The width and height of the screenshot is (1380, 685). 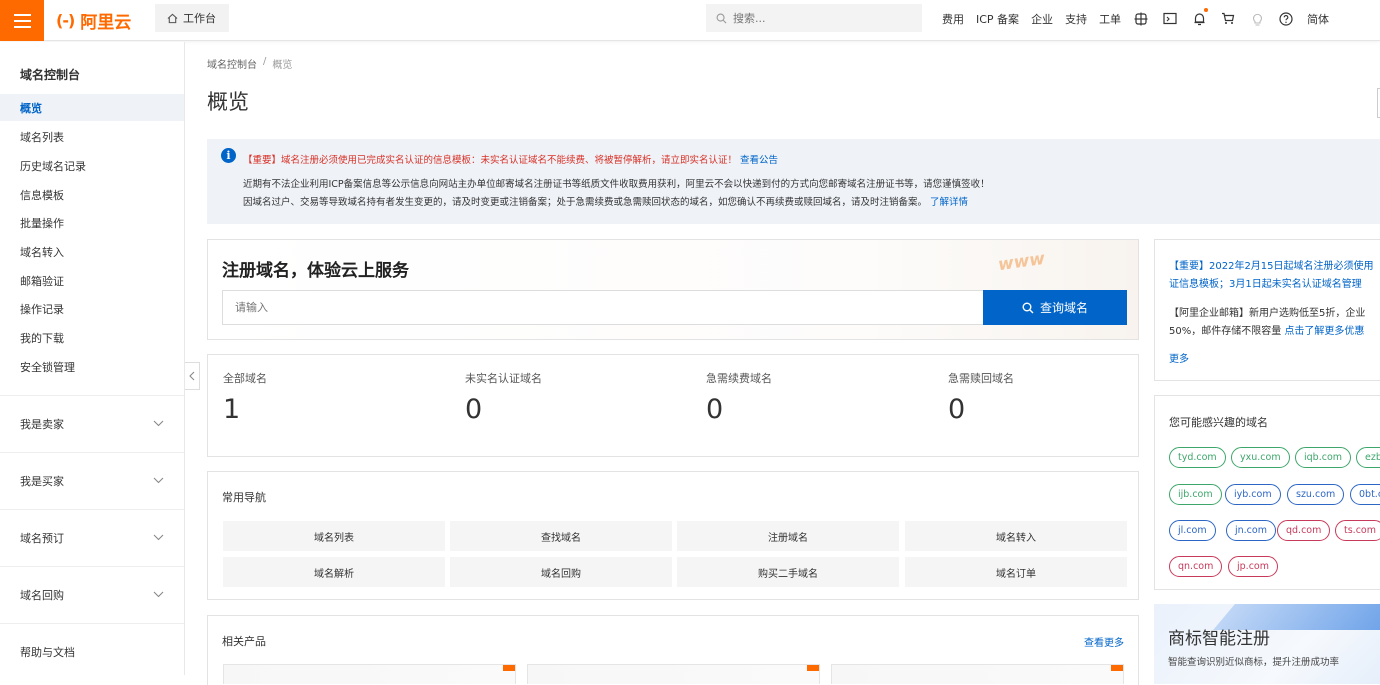 I want to click on sidebar-item-history: 历史域名记录, so click(x=92, y=165).